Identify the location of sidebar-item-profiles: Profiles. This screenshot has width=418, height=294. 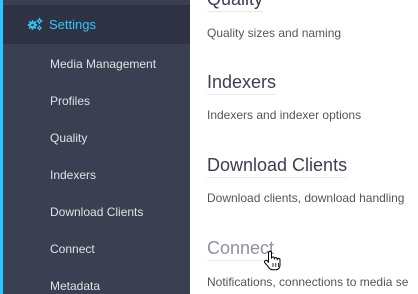
(70, 101).